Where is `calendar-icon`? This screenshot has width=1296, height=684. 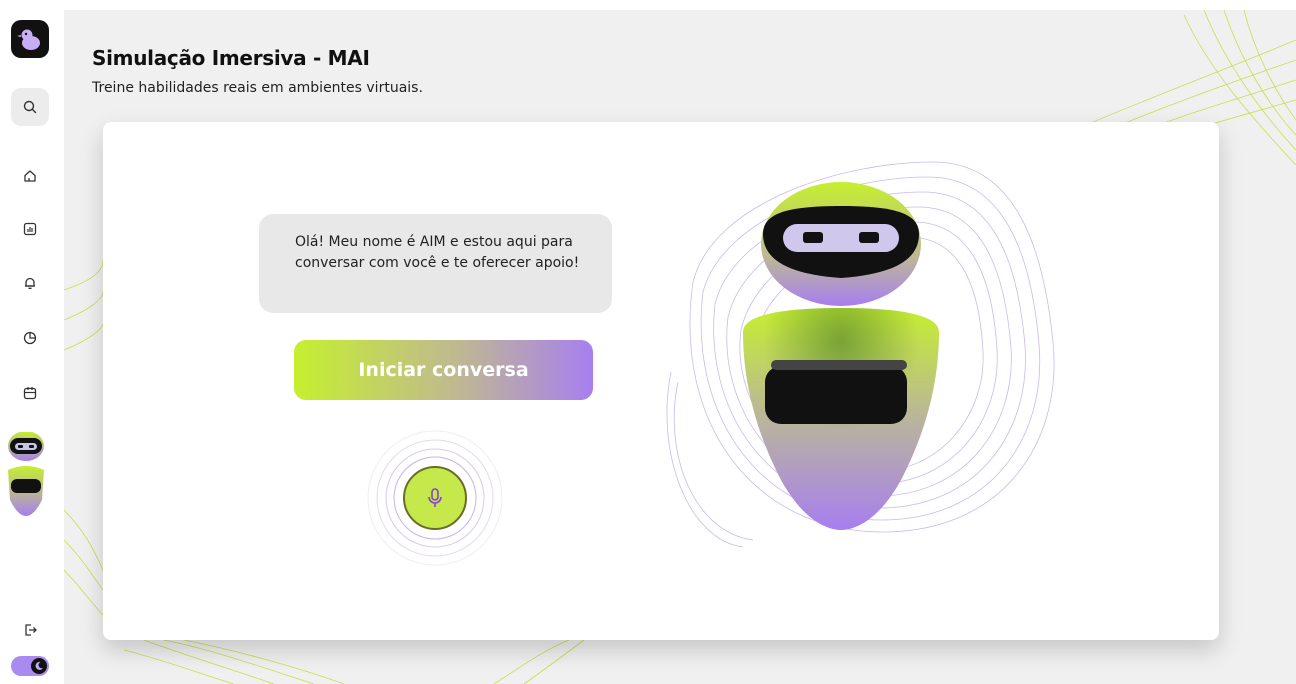 calendar-icon is located at coordinates (30, 393).